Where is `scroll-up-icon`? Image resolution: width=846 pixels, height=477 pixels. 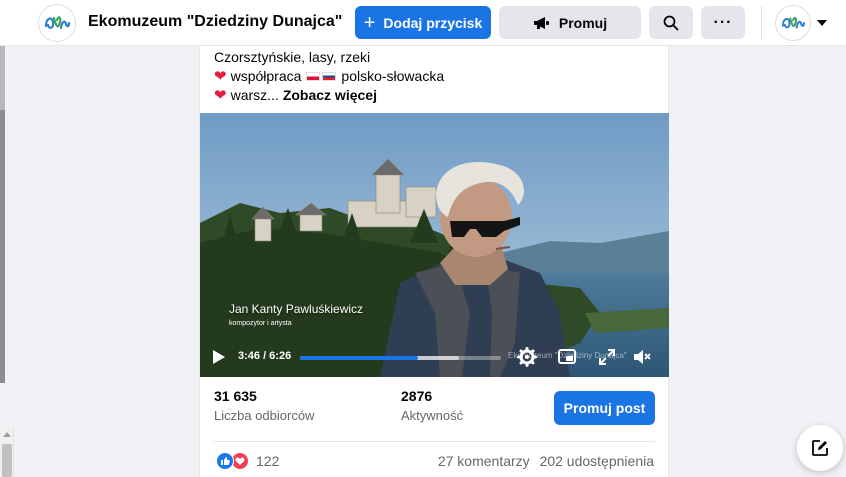 scroll-up-icon is located at coordinates (7, 434).